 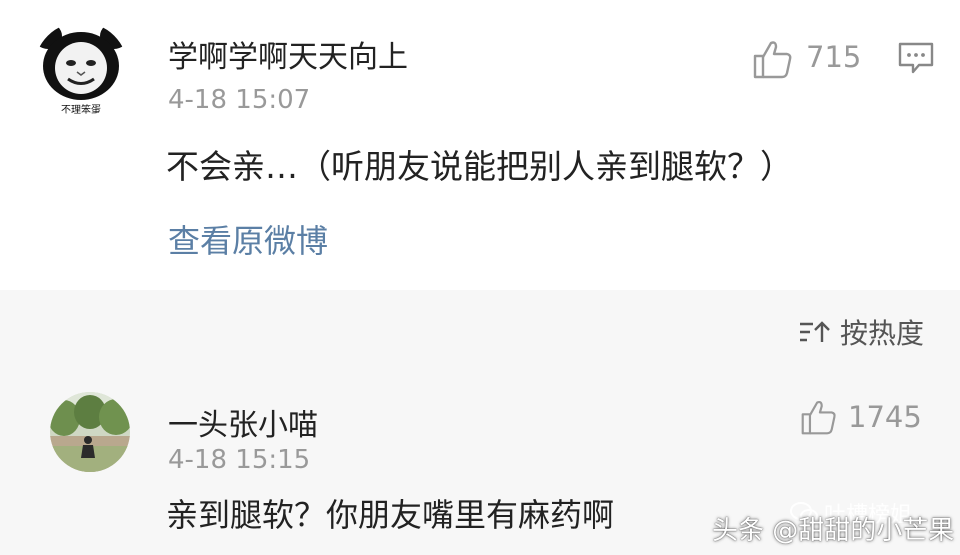 I want to click on avatar: 不理笨蛋, so click(x=81, y=69).